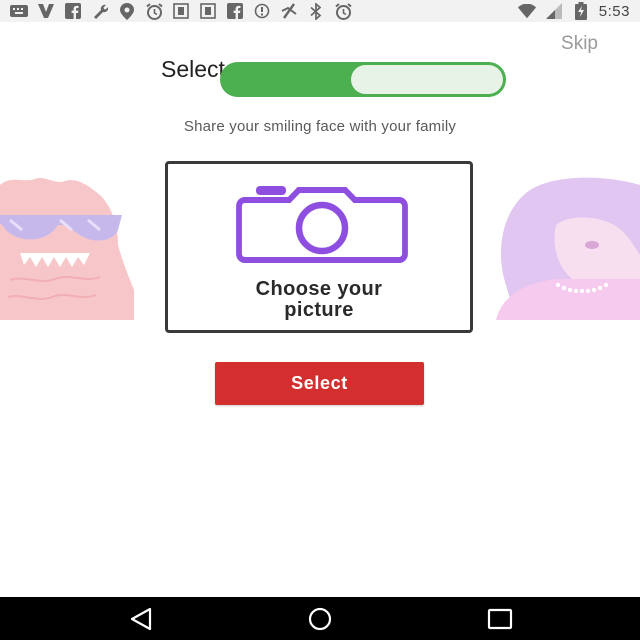 The image size is (640, 640). I want to click on keyboard-icon, so click(19, 11).